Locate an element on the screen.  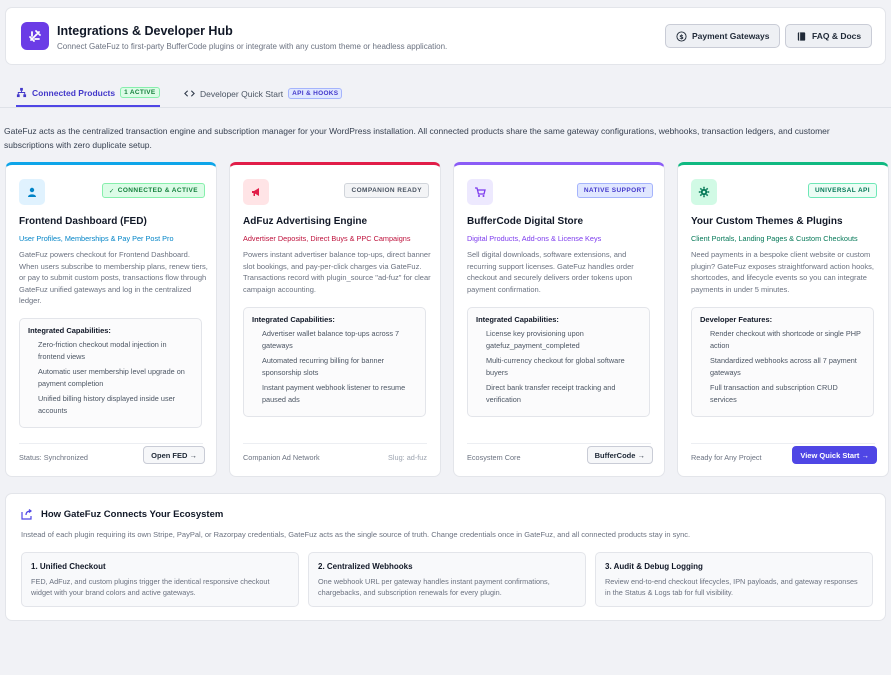
payment-gateways-label: Payment Gateways is located at coordinates (731, 36).